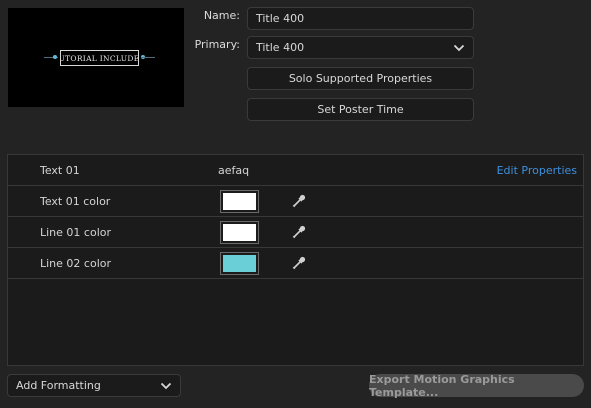 This screenshot has width=591, height=408. What do you see at coordinates (99, 58) in the screenshot?
I see `thumbnail-title-text: TUTORIAL INCLUDED` at bounding box center [99, 58].